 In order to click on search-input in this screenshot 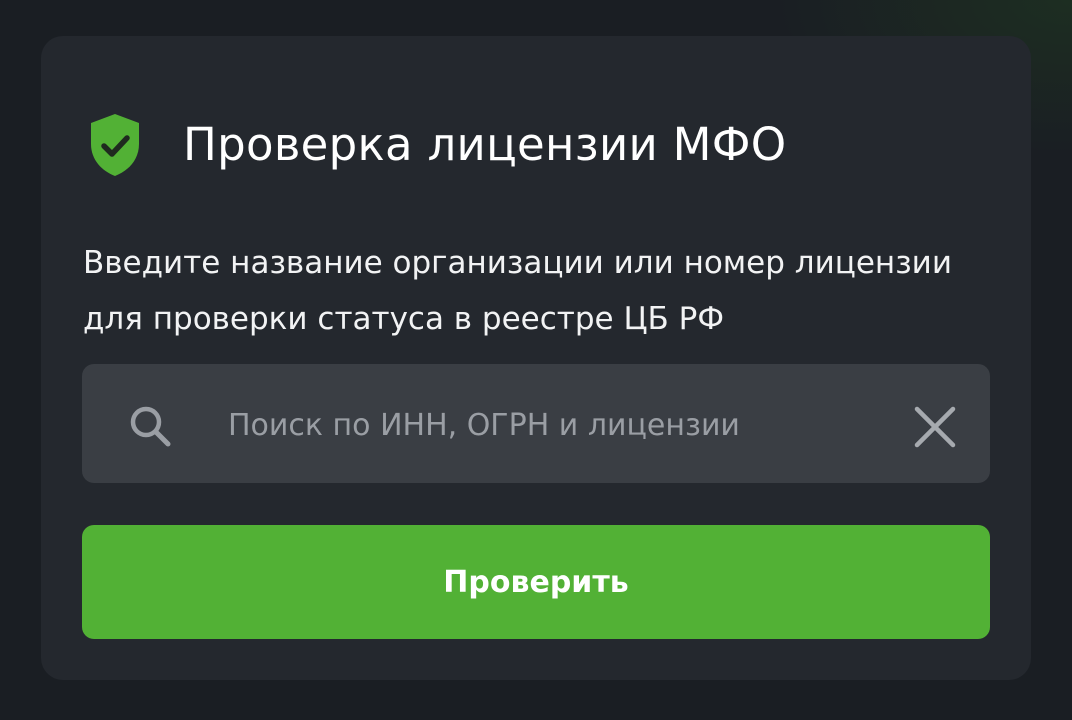, I will do `click(563, 425)`.